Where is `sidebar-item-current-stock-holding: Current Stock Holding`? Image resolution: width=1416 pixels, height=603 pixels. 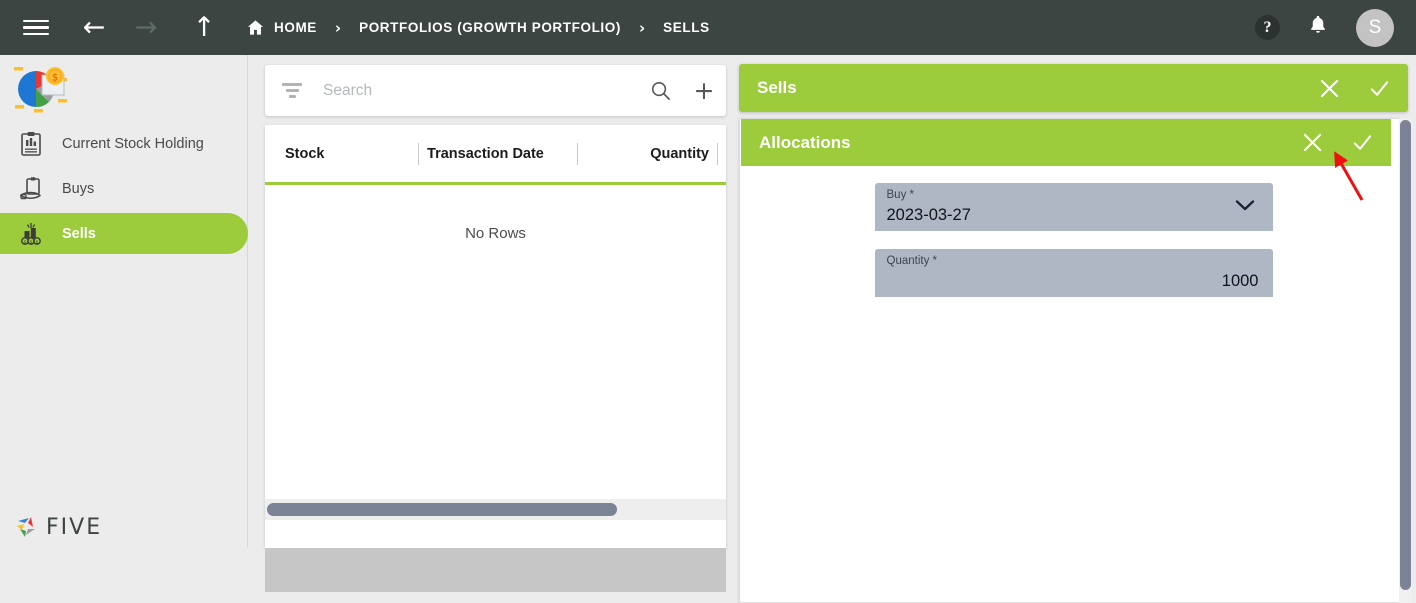
sidebar-item-current-stock-holding: Current Stock Holding is located at coordinates (124, 143).